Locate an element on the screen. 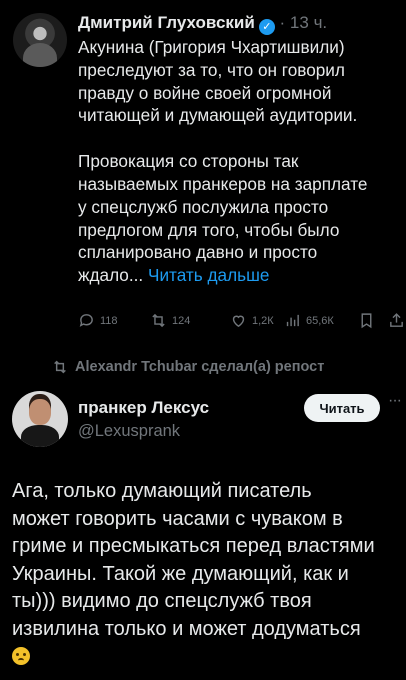 The height and width of the screenshot is (680, 406). tweet-line: читающей и думающей аудитории. is located at coordinates (218, 115).